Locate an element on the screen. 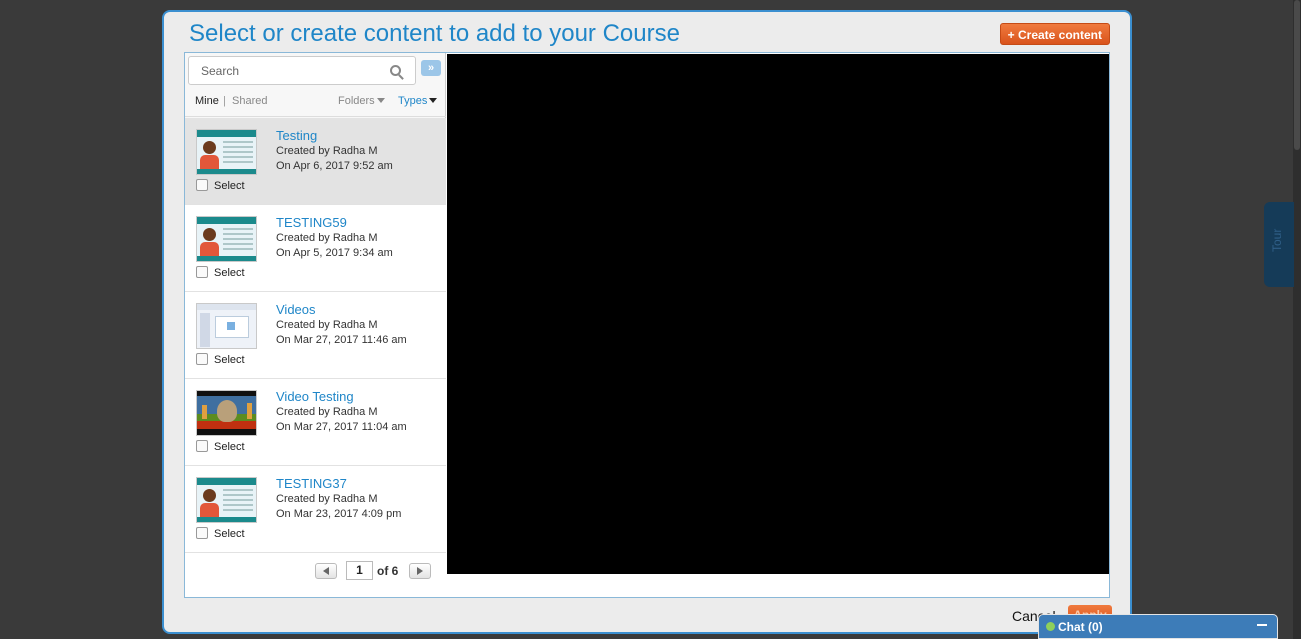  pagination: 1 of 6 is located at coordinates (315, 575).